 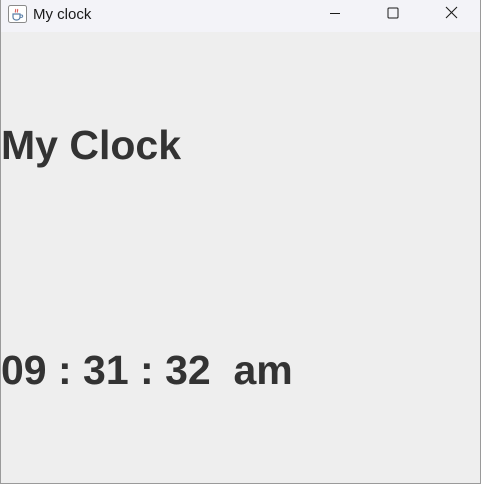 I want to click on close-button, so click(x=451, y=15).